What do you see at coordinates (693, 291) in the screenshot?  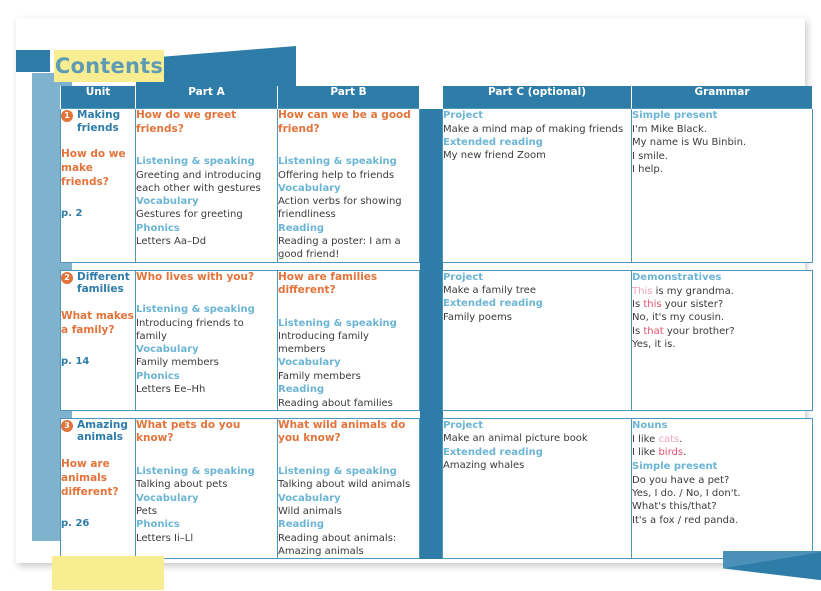 I see `grammar-text: is my grandma.` at bounding box center [693, 291].